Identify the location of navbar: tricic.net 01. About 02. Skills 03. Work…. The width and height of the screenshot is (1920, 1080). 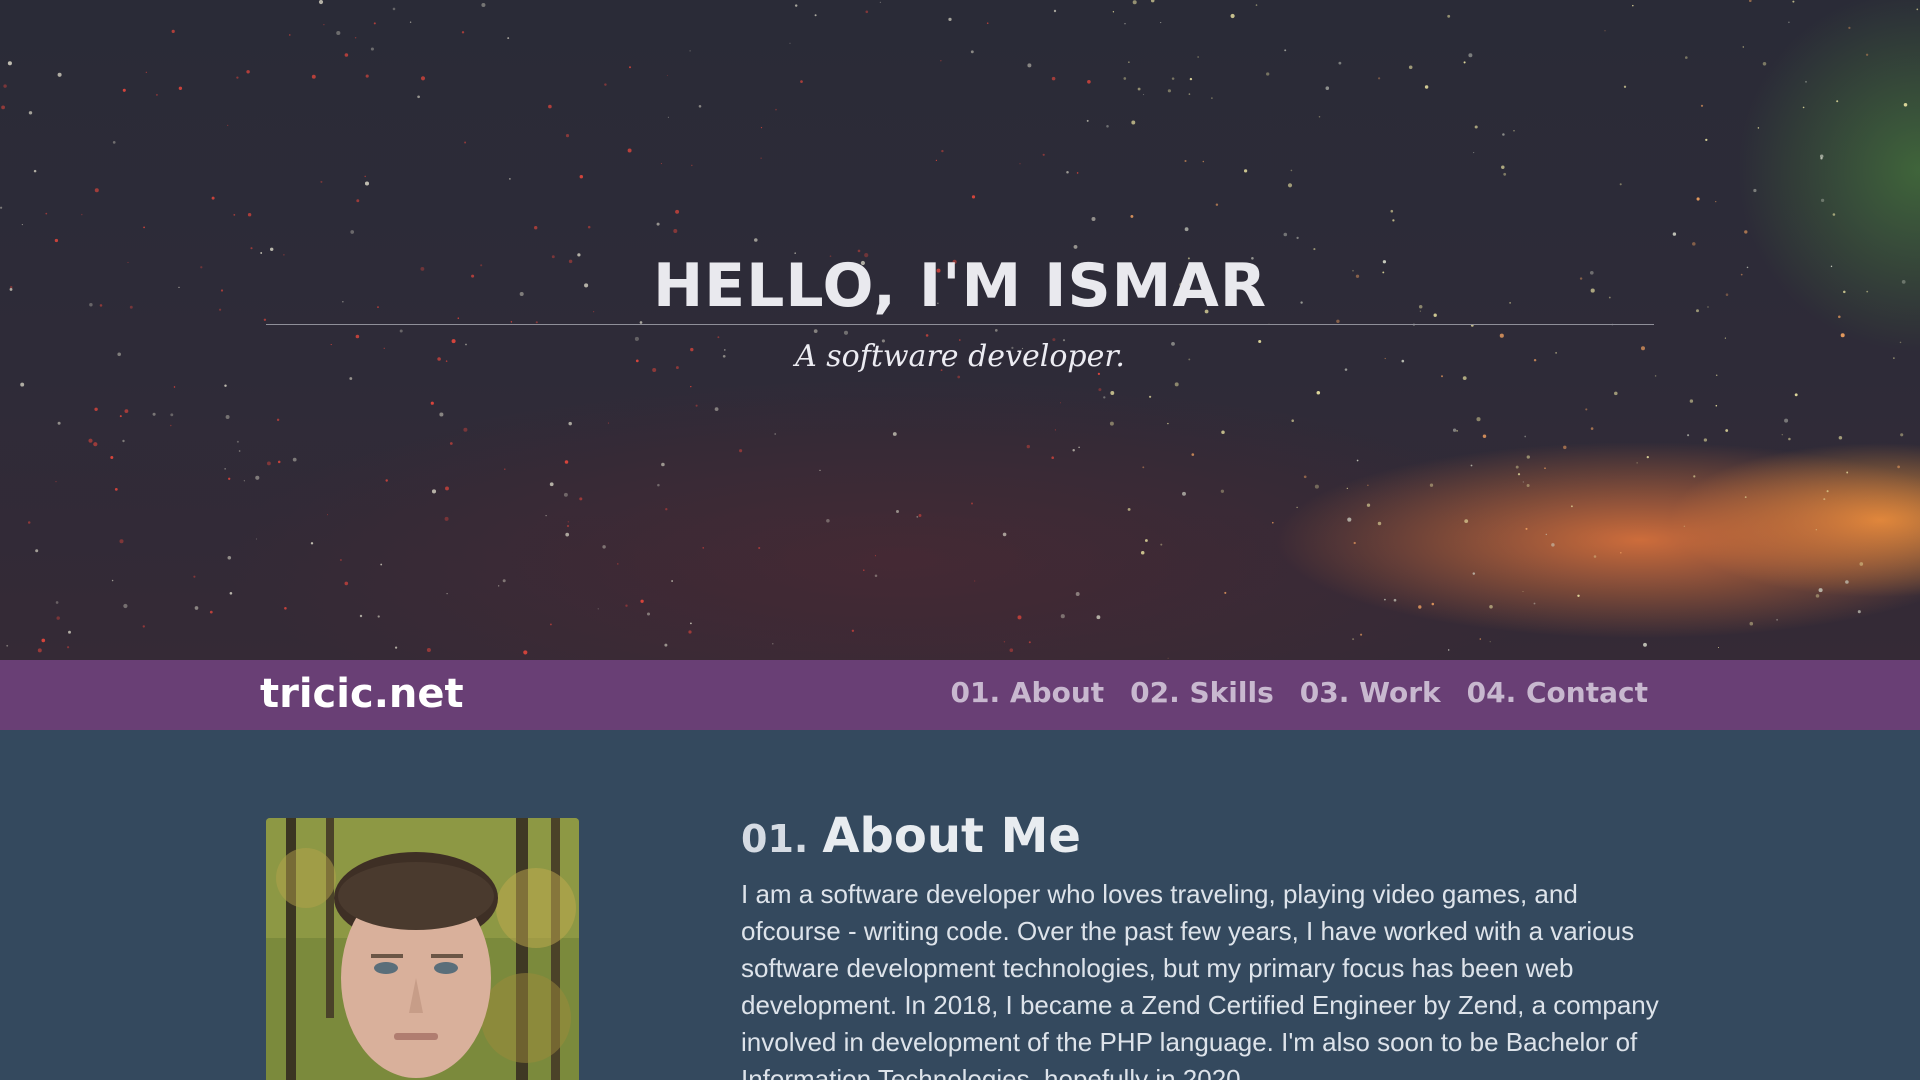
(960, 695).